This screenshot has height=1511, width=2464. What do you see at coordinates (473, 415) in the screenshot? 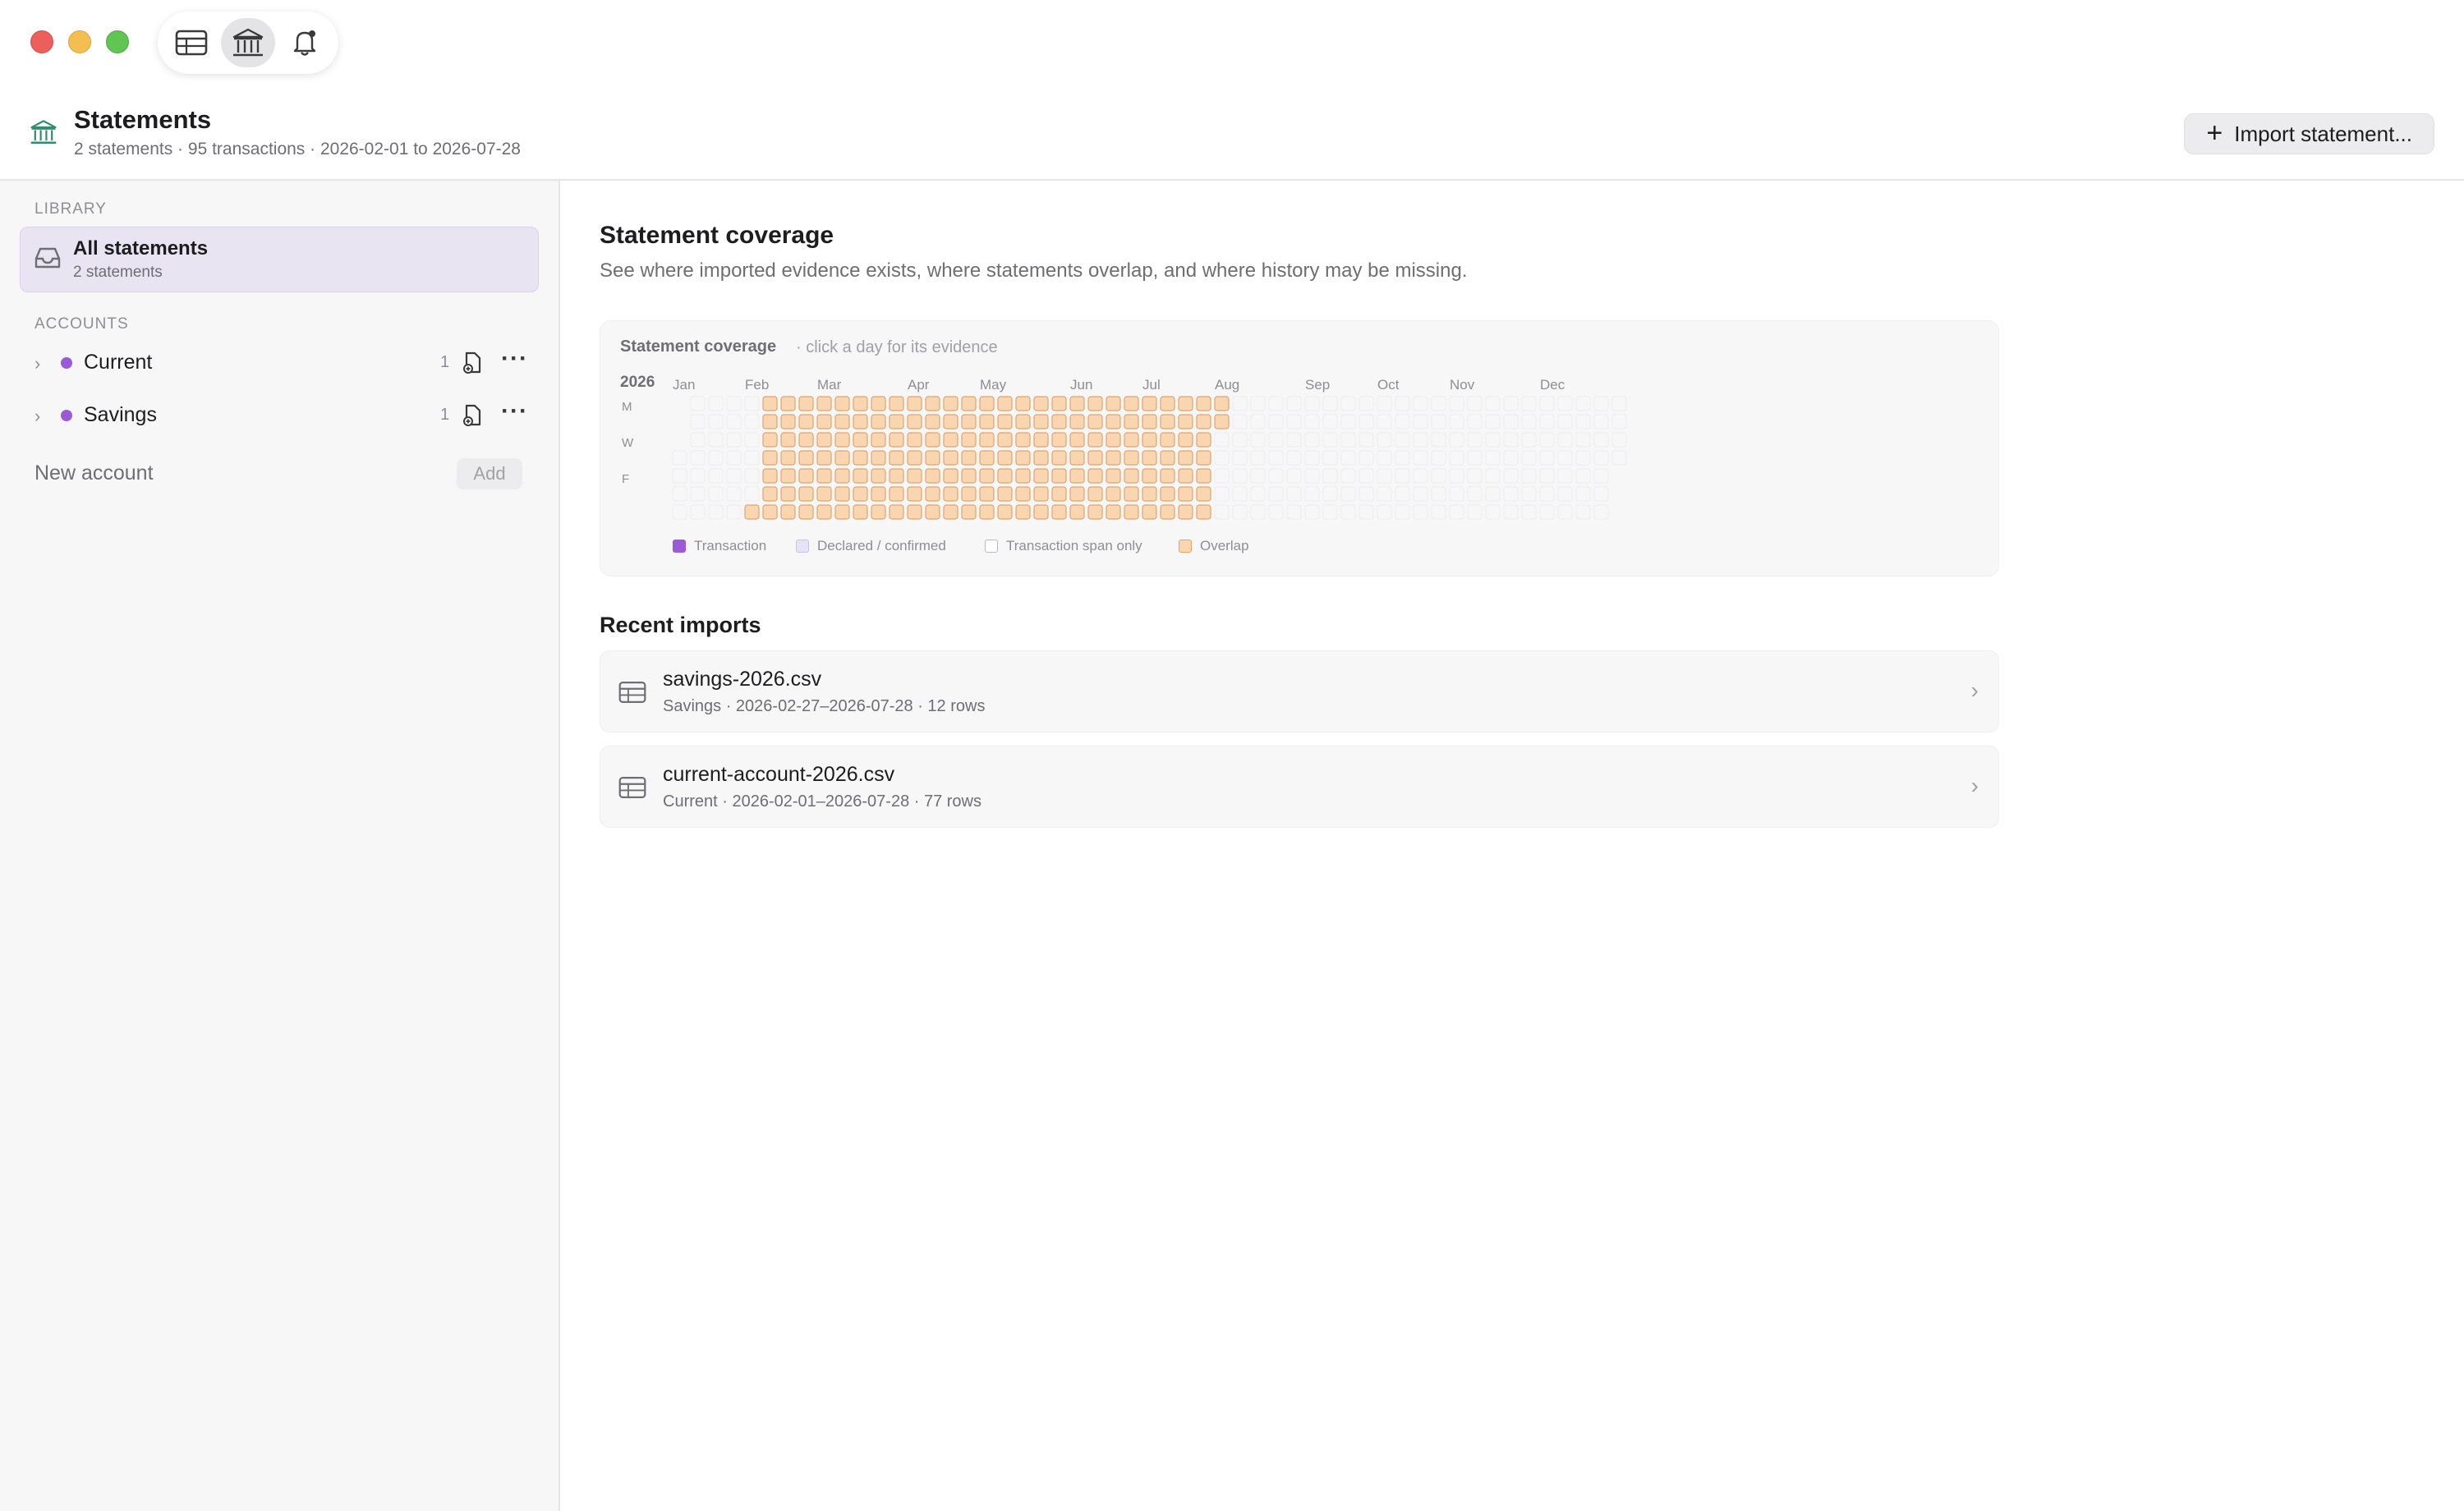
I see `import-document-icon` at bounding box center [473, 415].